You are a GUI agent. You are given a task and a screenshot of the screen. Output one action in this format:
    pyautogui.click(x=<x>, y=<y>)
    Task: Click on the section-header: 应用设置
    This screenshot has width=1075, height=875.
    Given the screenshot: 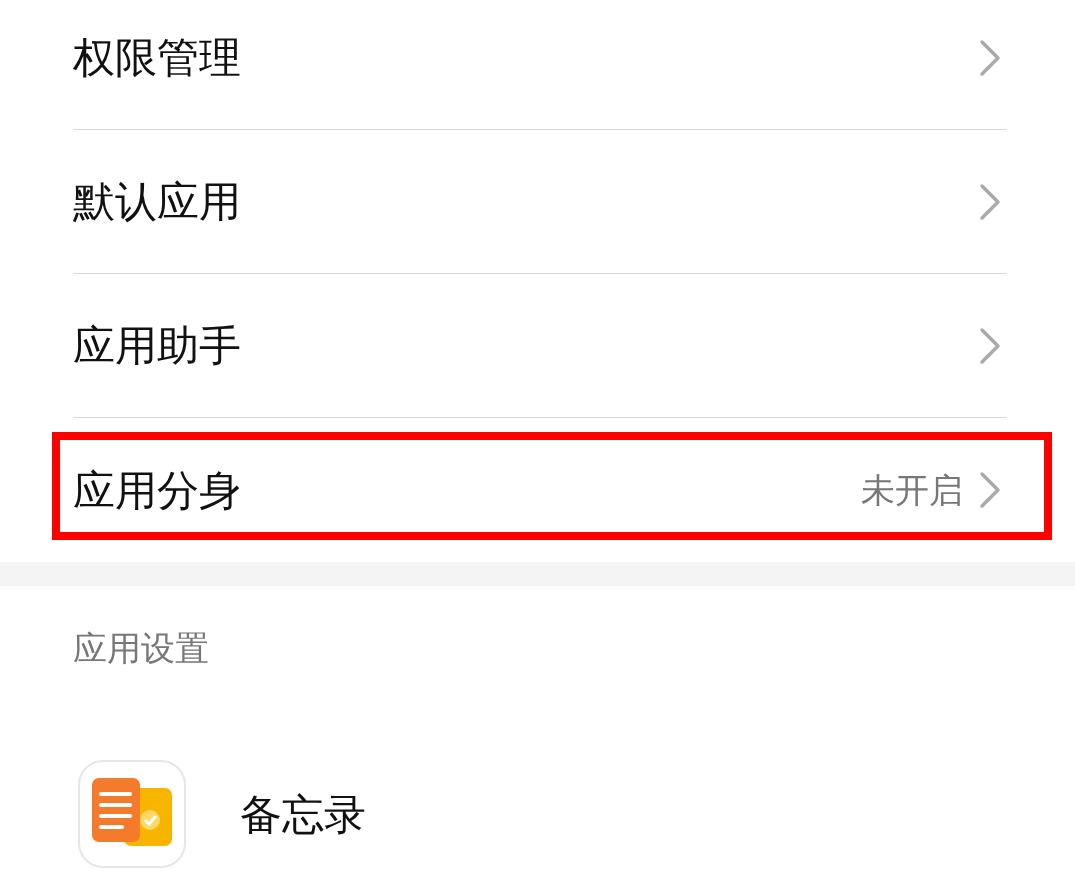 What is the action you would take?
    pyautogui.click(x=141, y=648)
    